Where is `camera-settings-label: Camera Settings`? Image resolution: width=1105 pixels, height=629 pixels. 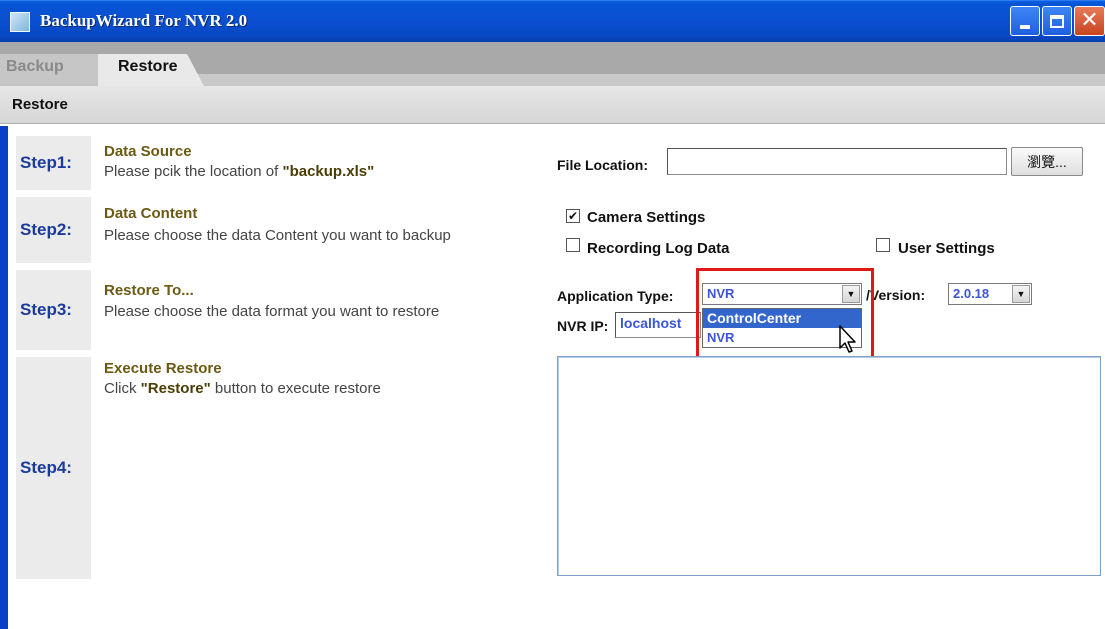
camera-settings-label: Camera Settings is located at coordinates (646, 217).